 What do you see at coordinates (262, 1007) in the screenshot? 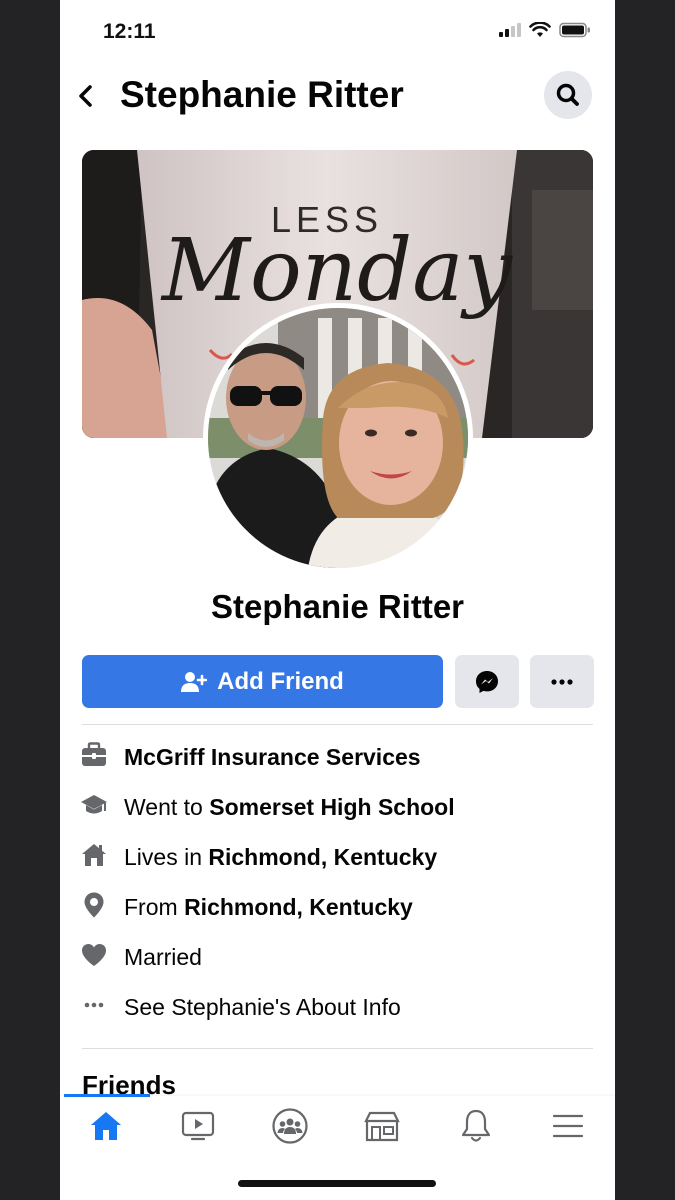
I see `see-about-info-text: See Stephanie's About Info` at bounding box center [262, 1007].